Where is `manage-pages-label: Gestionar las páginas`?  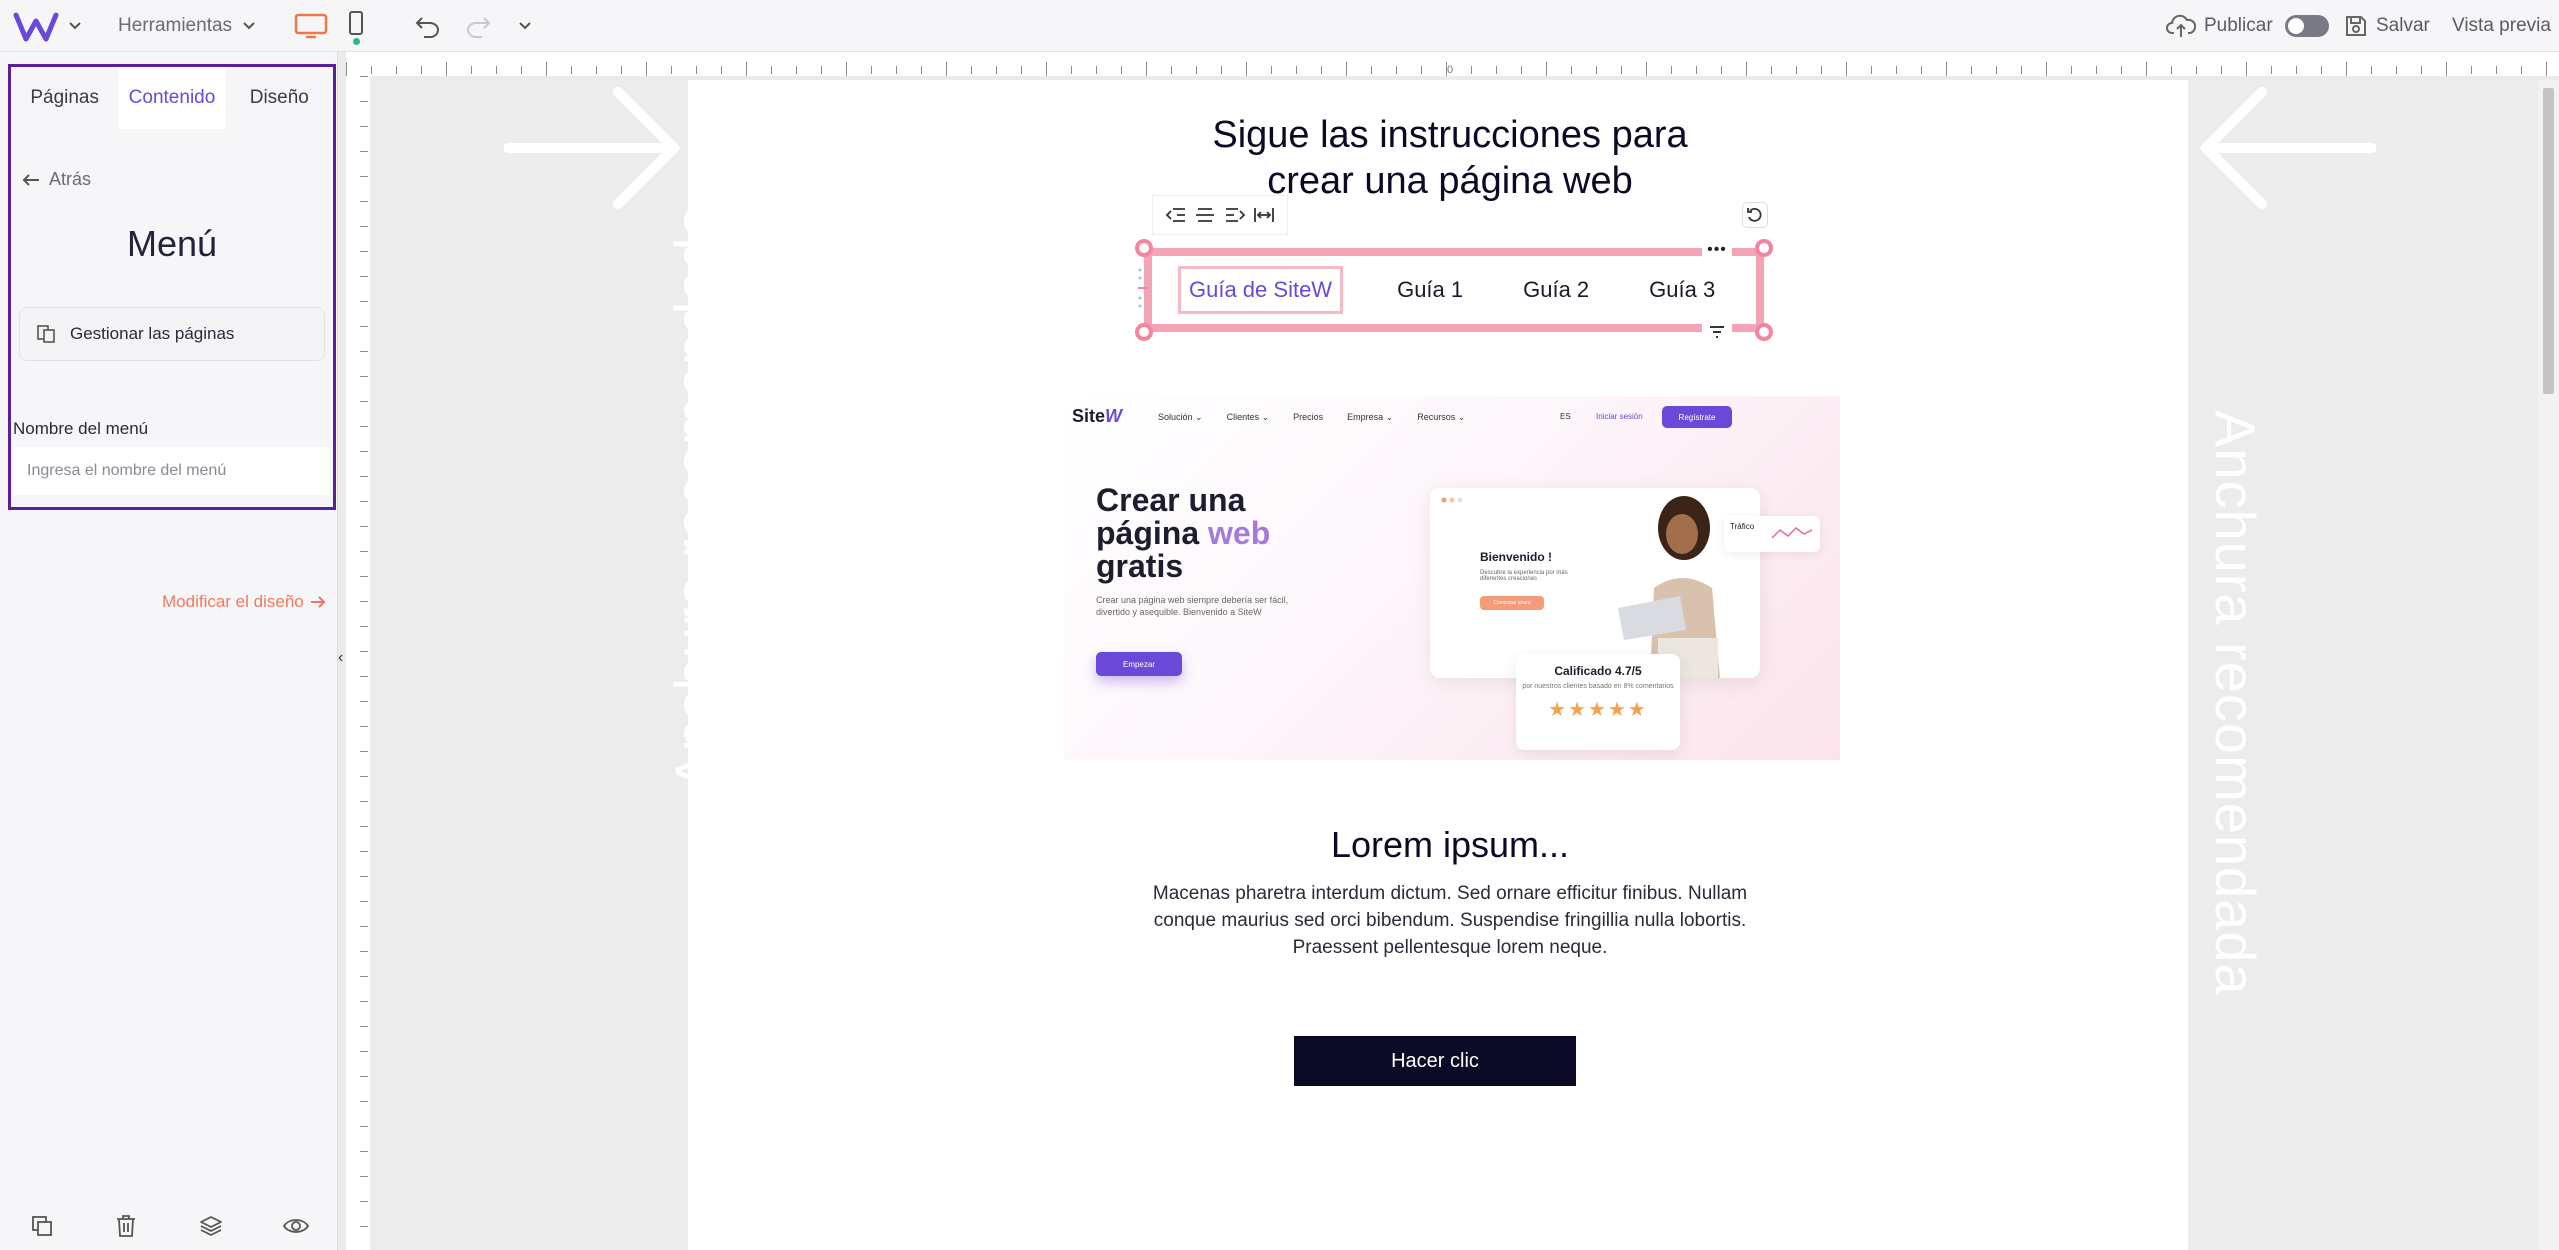 manage-pages-label: Gestionar las páginas is located at coordinates (152, 333).